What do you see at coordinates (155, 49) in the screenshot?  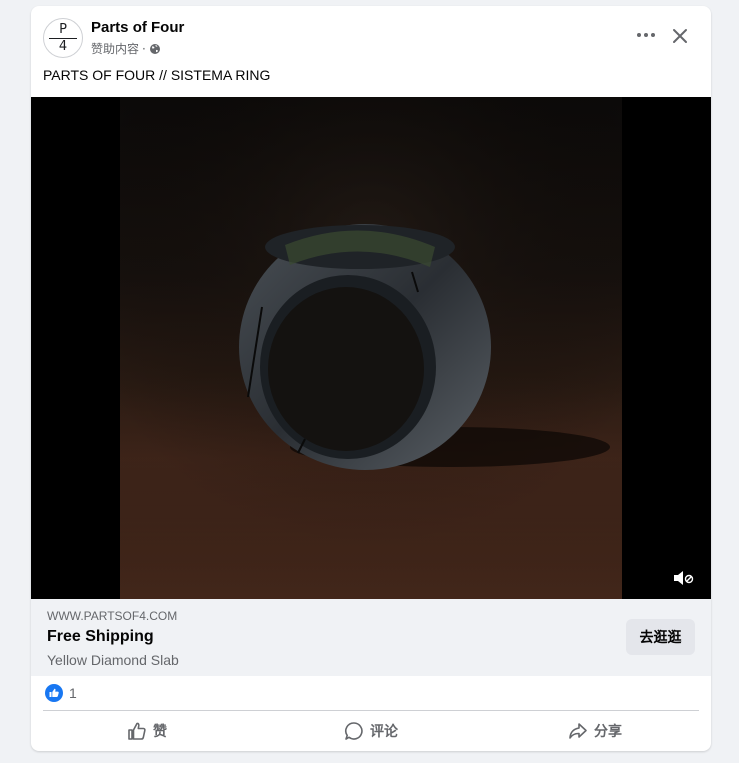 I see `globe-icon` at bounding box center [155, 49].